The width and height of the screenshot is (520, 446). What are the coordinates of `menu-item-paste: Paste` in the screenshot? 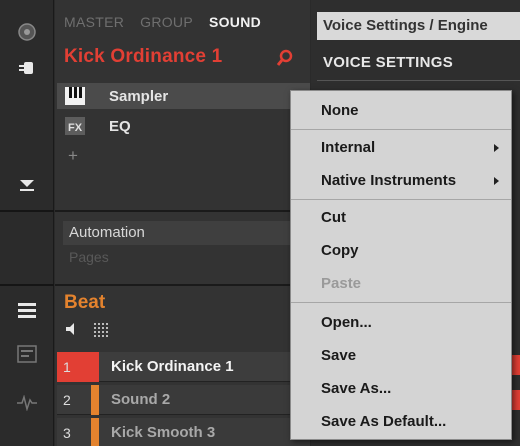 It's located at (341, 283).